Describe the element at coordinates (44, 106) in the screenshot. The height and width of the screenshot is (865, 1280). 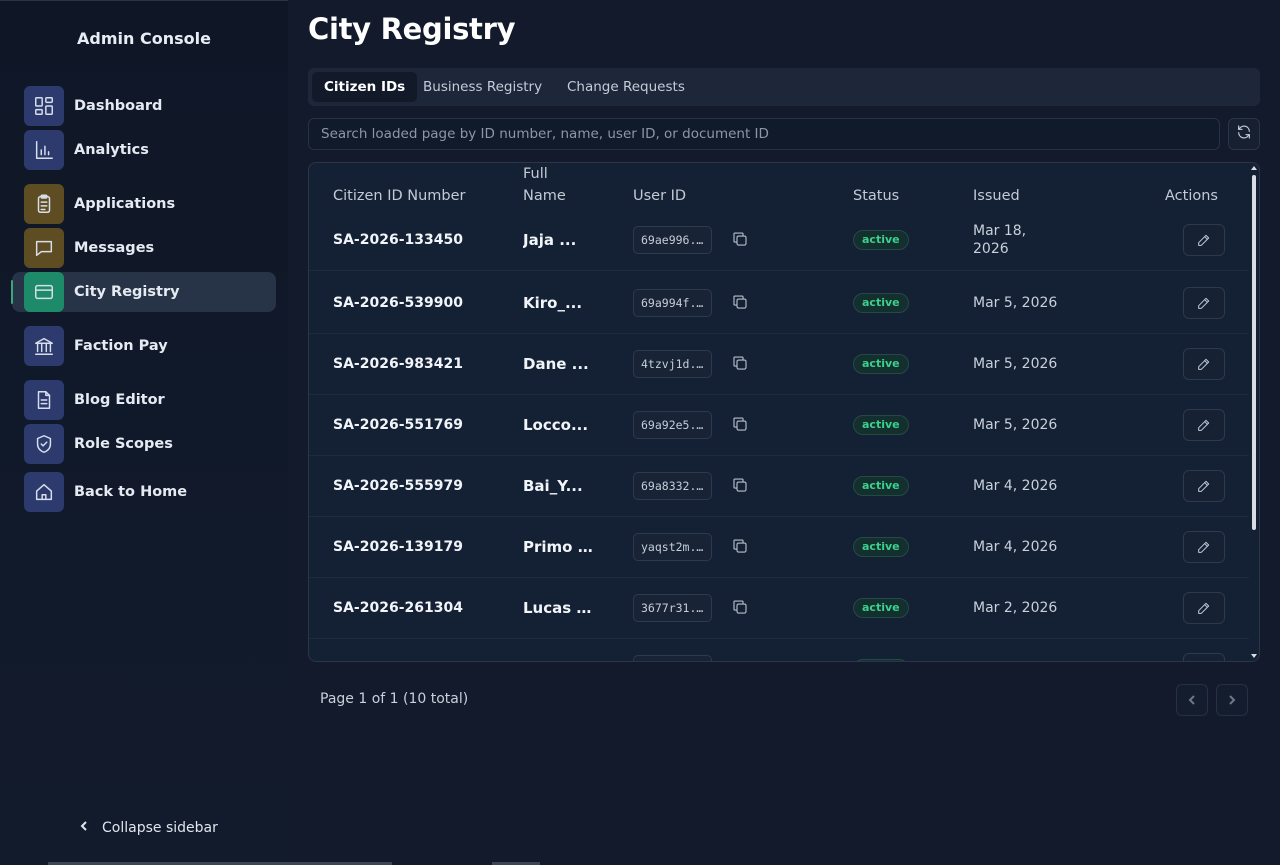
I see `dashboard-icon` at that location.